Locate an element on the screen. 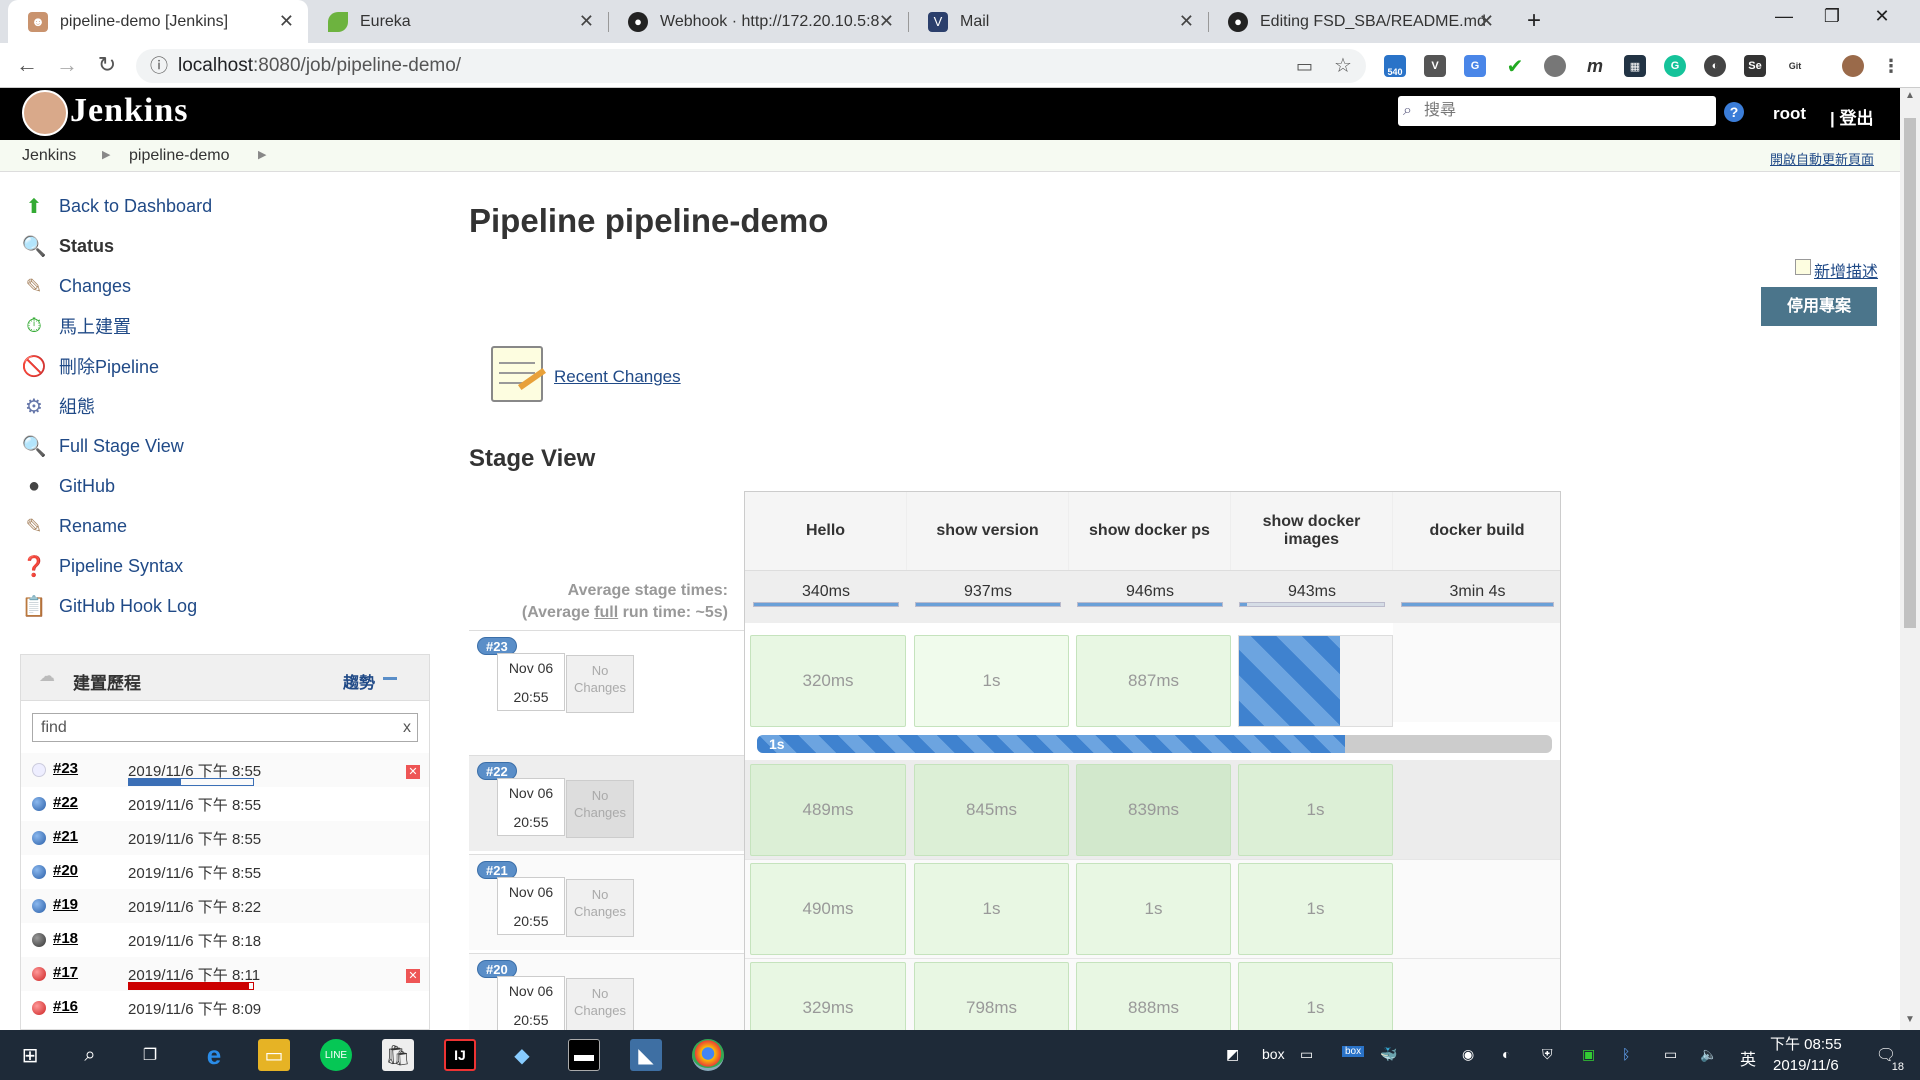  restore-icon: ❐ is located at coordinates (1832, 16).